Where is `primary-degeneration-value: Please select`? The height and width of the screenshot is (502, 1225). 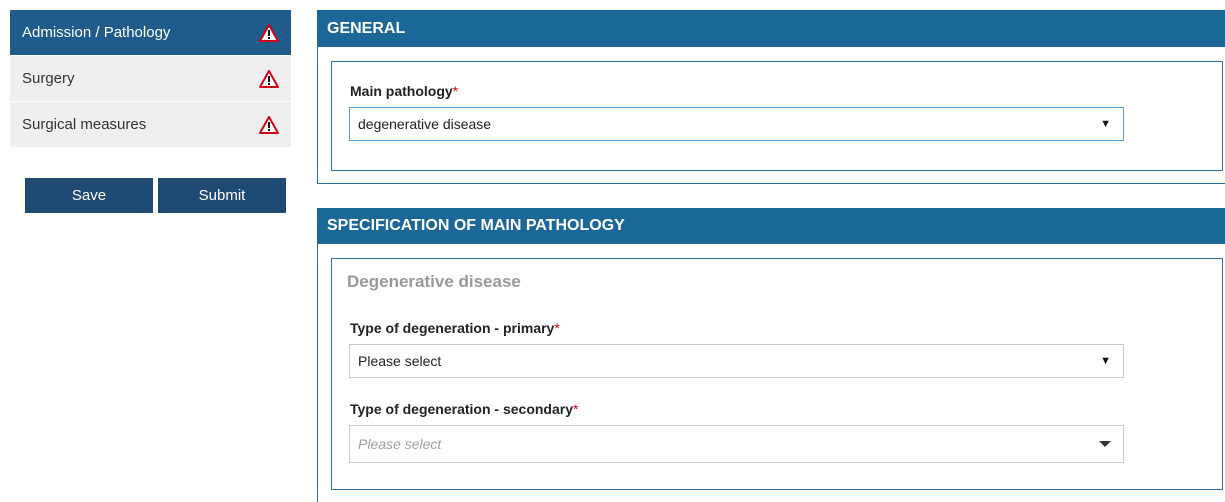
primary-degeneration-value: Please select is located at coordinates (400, 361).